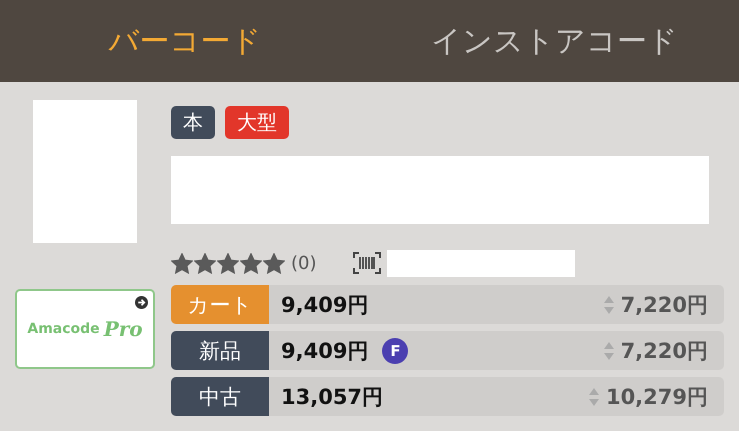  Describe the element at coordinates (257, 122) in the screenshot. I see `category-tag: 大型` at that location.